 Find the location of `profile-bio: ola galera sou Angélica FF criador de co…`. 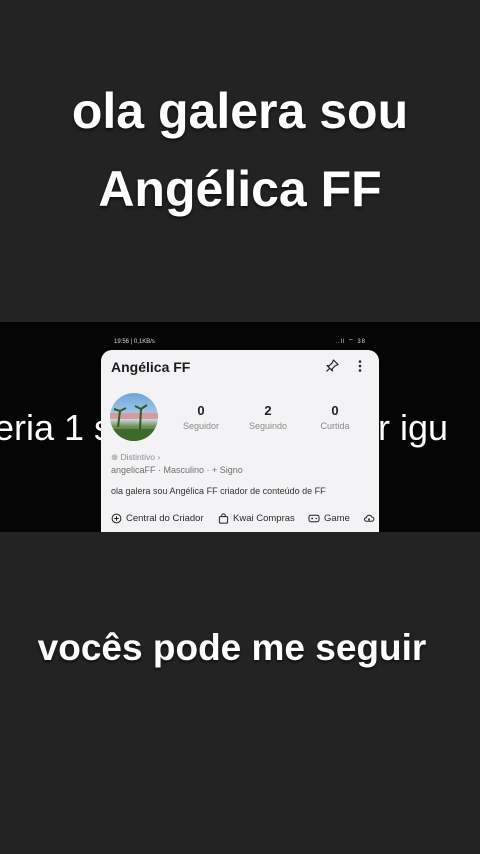

profile-bio: ola galera sou Angélica FF criador de co… is located at coordinates (218, 491).